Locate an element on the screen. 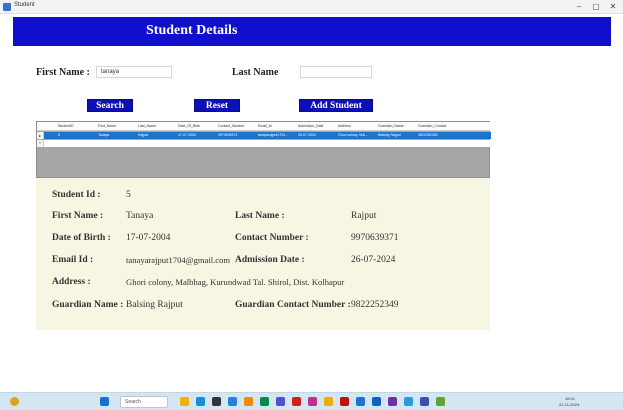 Image resolution: width=623 pixels, height=410 pixels. admission-date-value: 26-07-2024 is located at coordinates (373, 260).